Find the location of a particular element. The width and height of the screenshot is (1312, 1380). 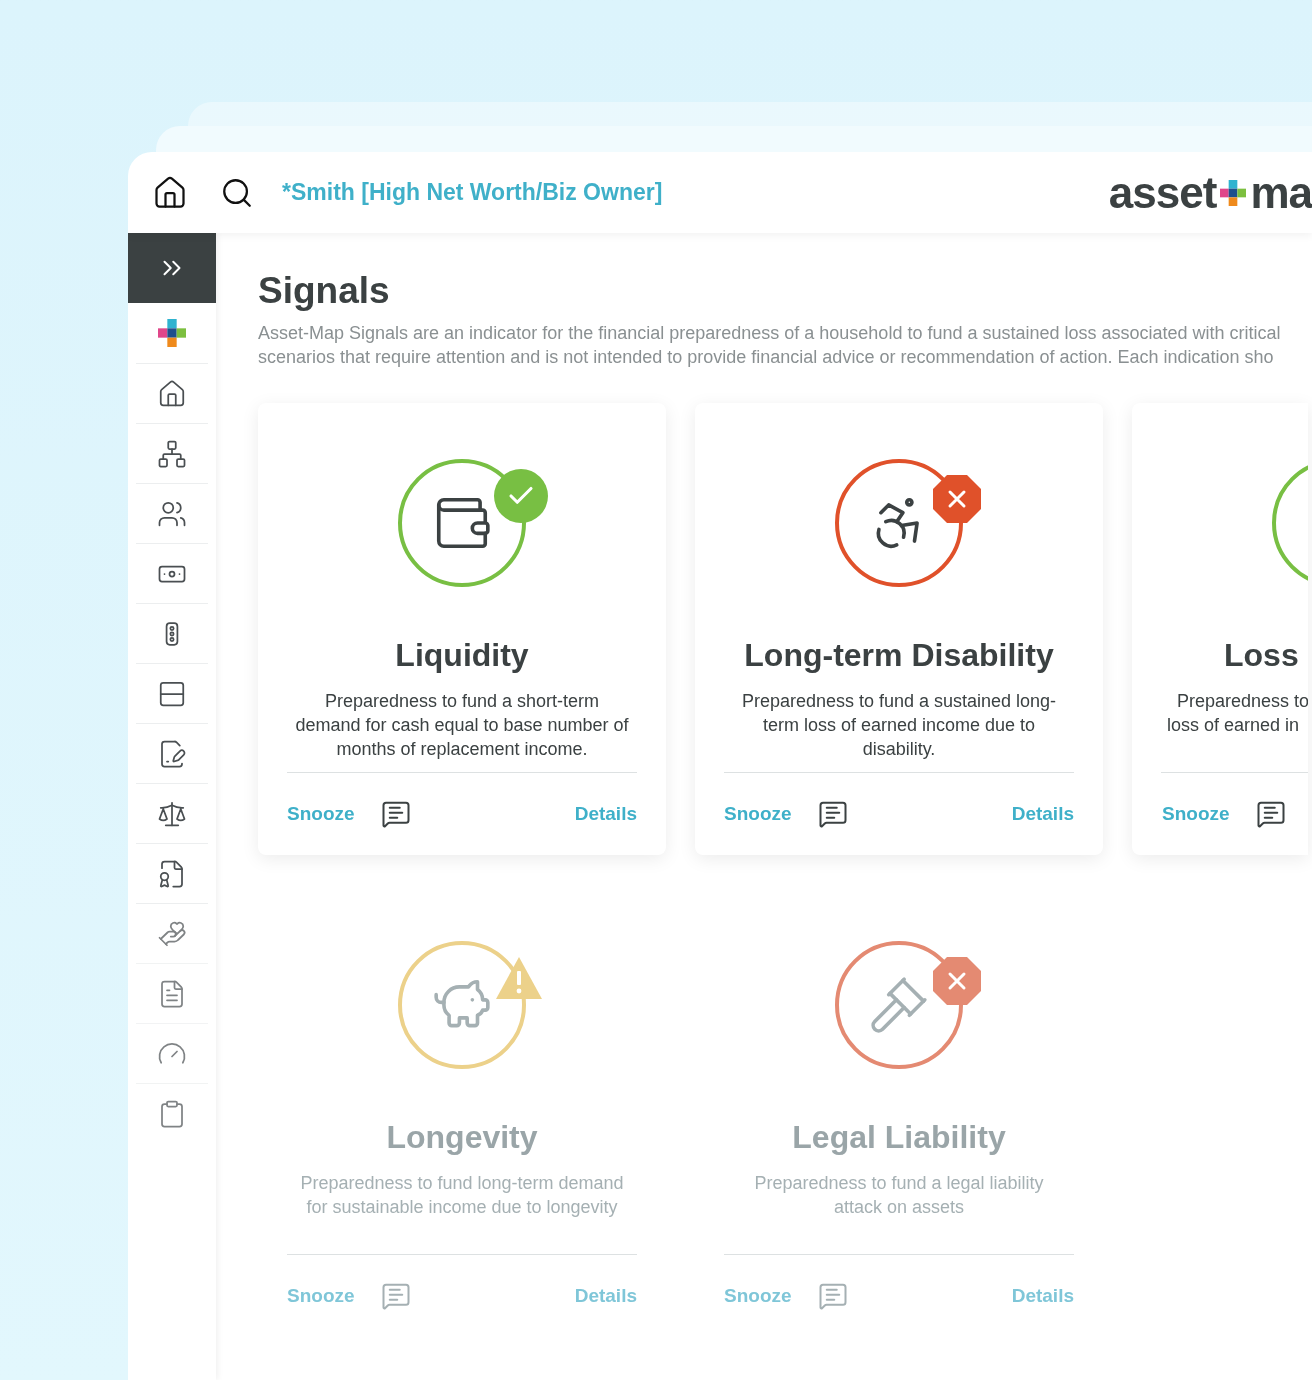

house-icon is located at coordinates (172, 393).